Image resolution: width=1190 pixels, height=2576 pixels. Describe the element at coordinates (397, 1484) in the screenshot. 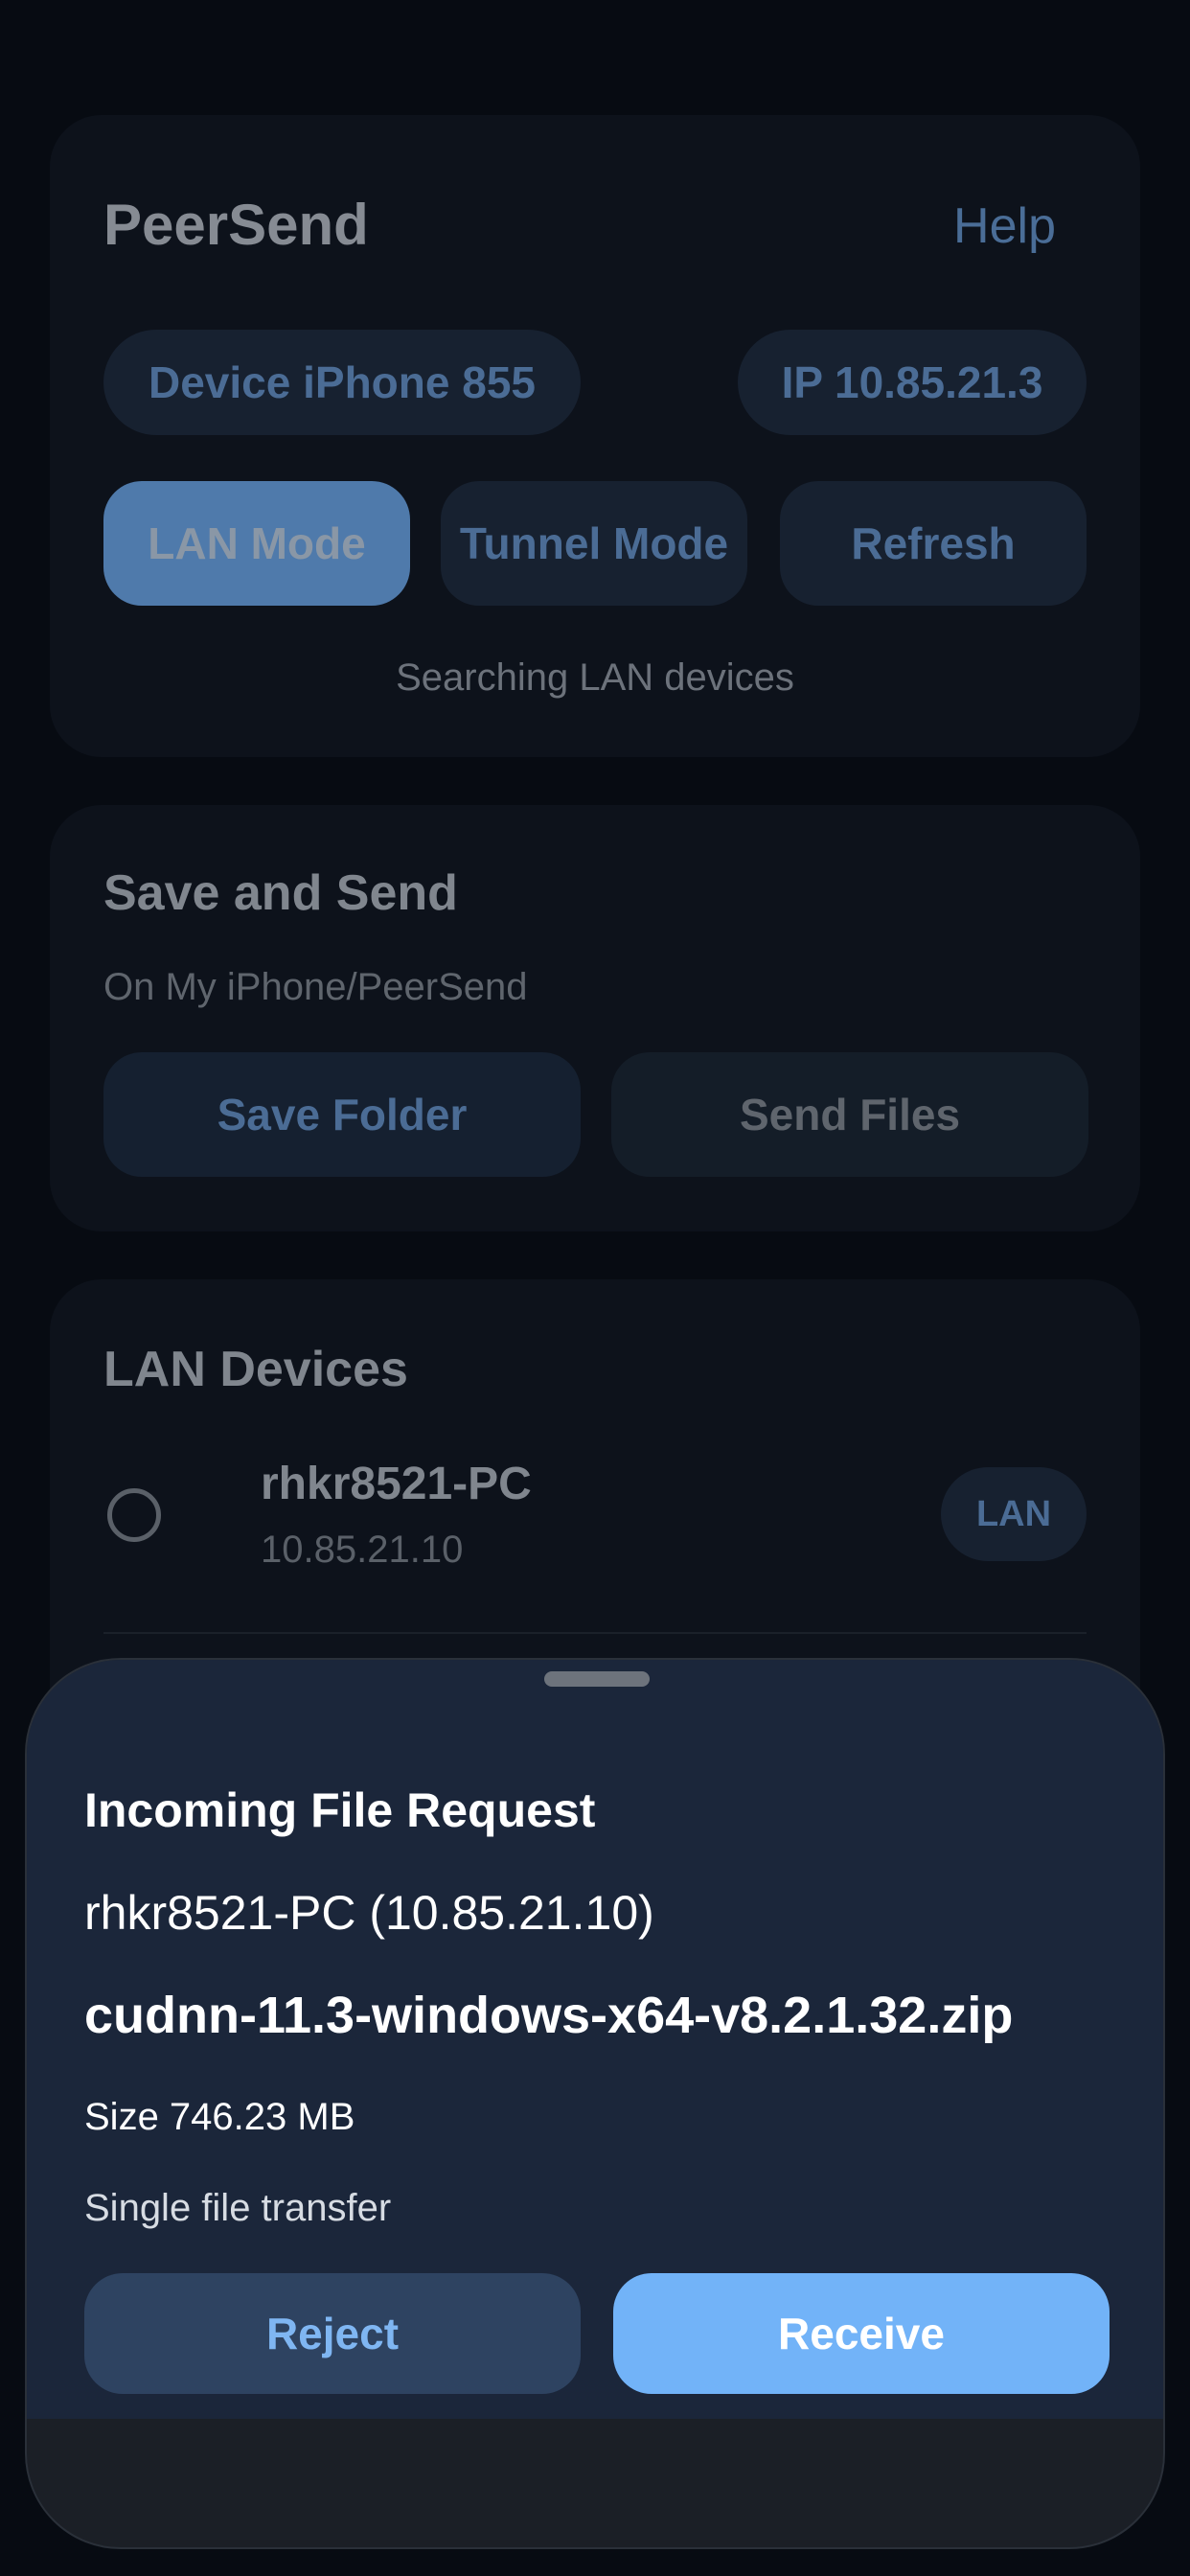

I see `device-name: rhkr8521-PC` at that location.